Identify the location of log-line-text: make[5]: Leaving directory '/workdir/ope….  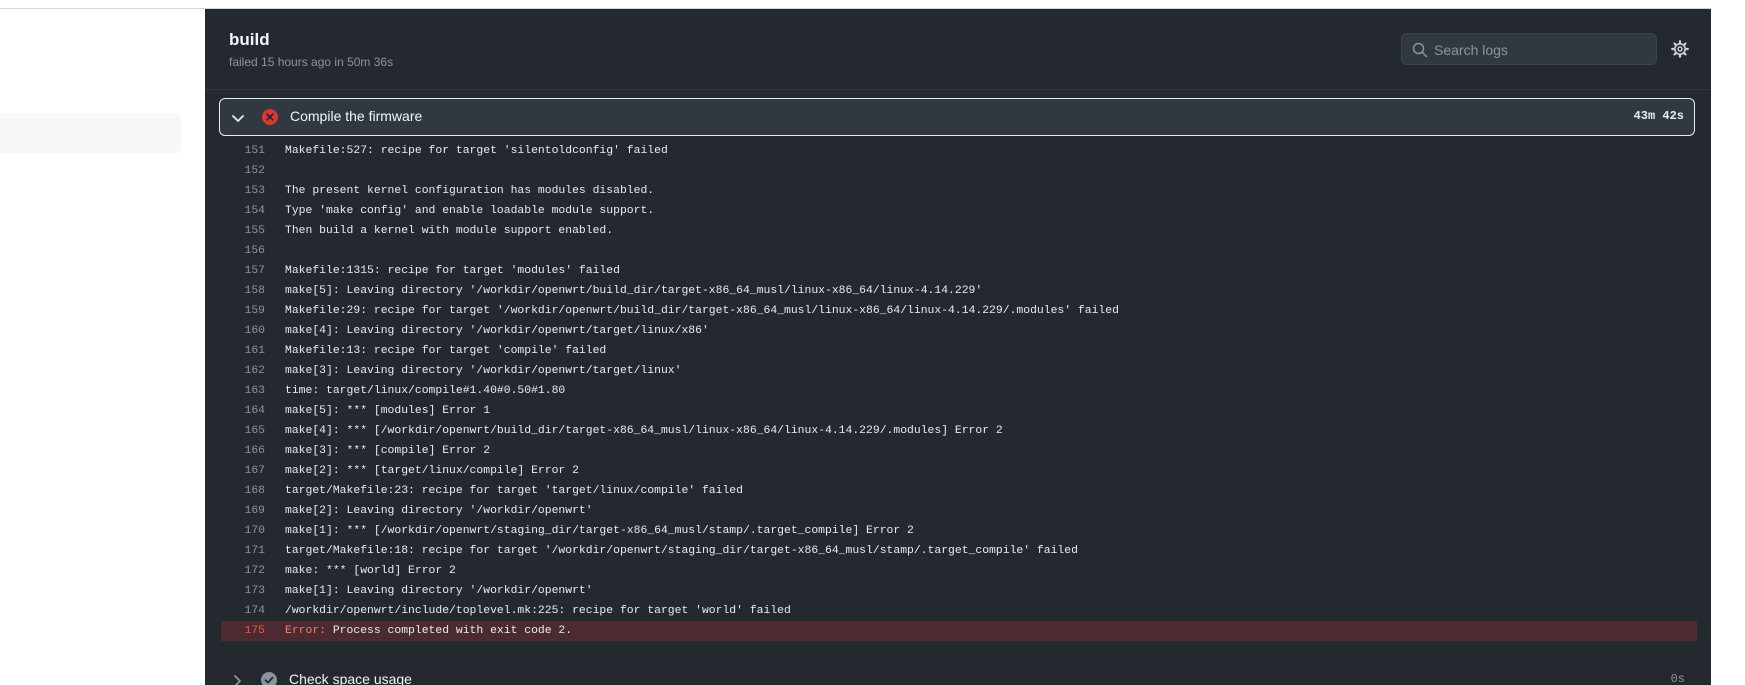
(634, 291).